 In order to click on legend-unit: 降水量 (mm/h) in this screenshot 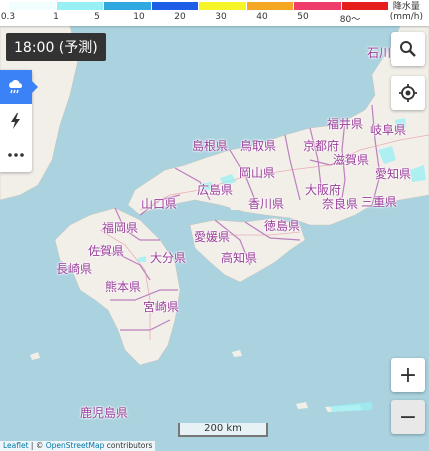, I will do `click(406, 12)`.